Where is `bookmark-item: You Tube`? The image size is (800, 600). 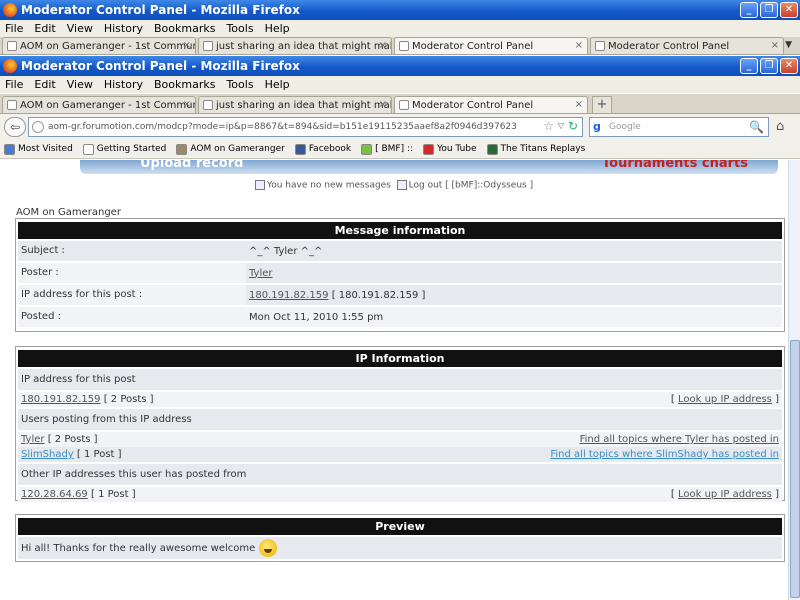
bookmark-item: You Tube is located at coordinates (450, 149).